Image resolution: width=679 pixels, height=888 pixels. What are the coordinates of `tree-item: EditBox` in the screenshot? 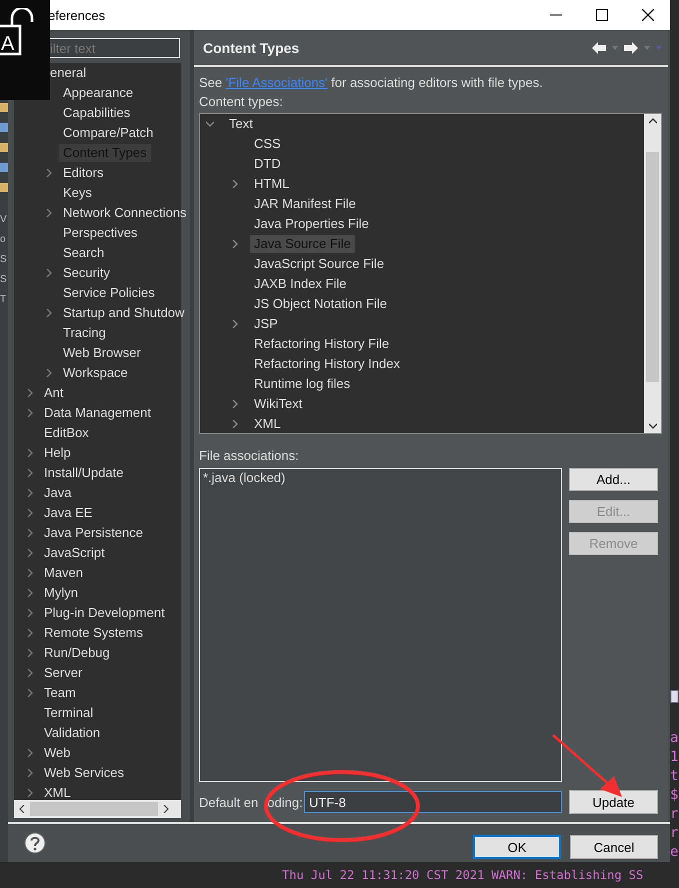 It's located at (66, 433).